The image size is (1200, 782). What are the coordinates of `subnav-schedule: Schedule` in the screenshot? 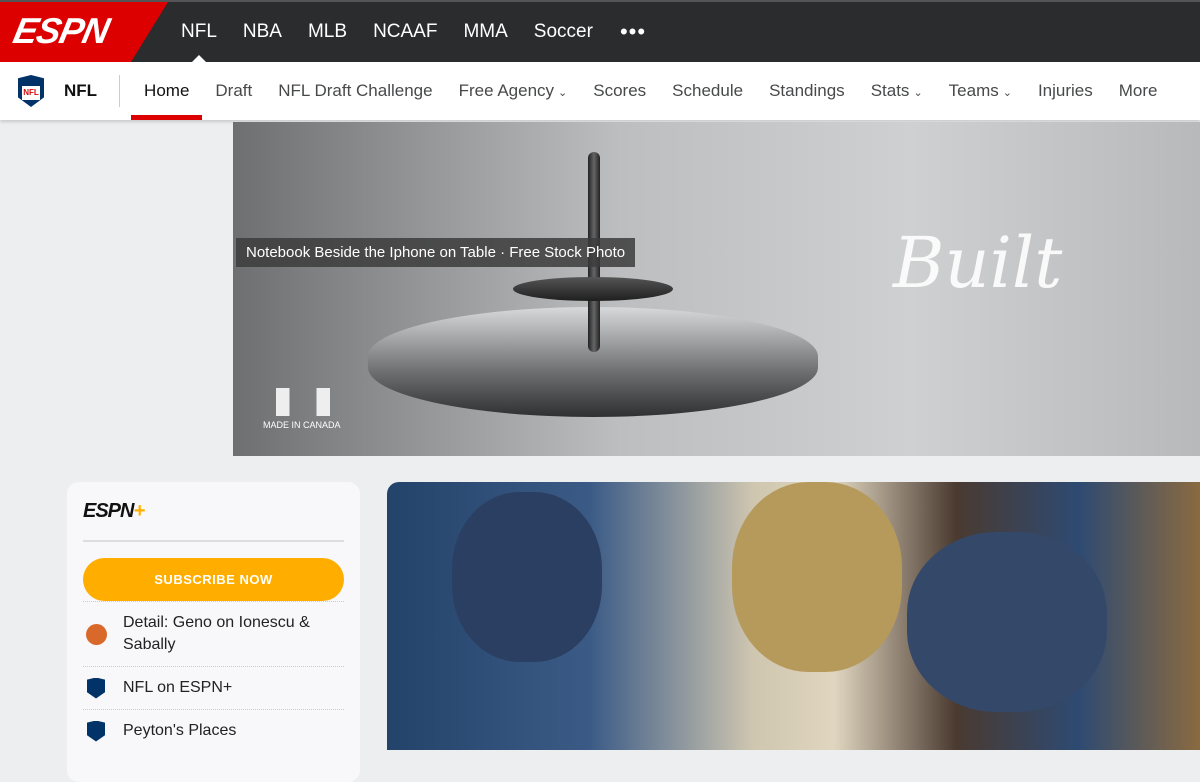 It's located at (707, 91).